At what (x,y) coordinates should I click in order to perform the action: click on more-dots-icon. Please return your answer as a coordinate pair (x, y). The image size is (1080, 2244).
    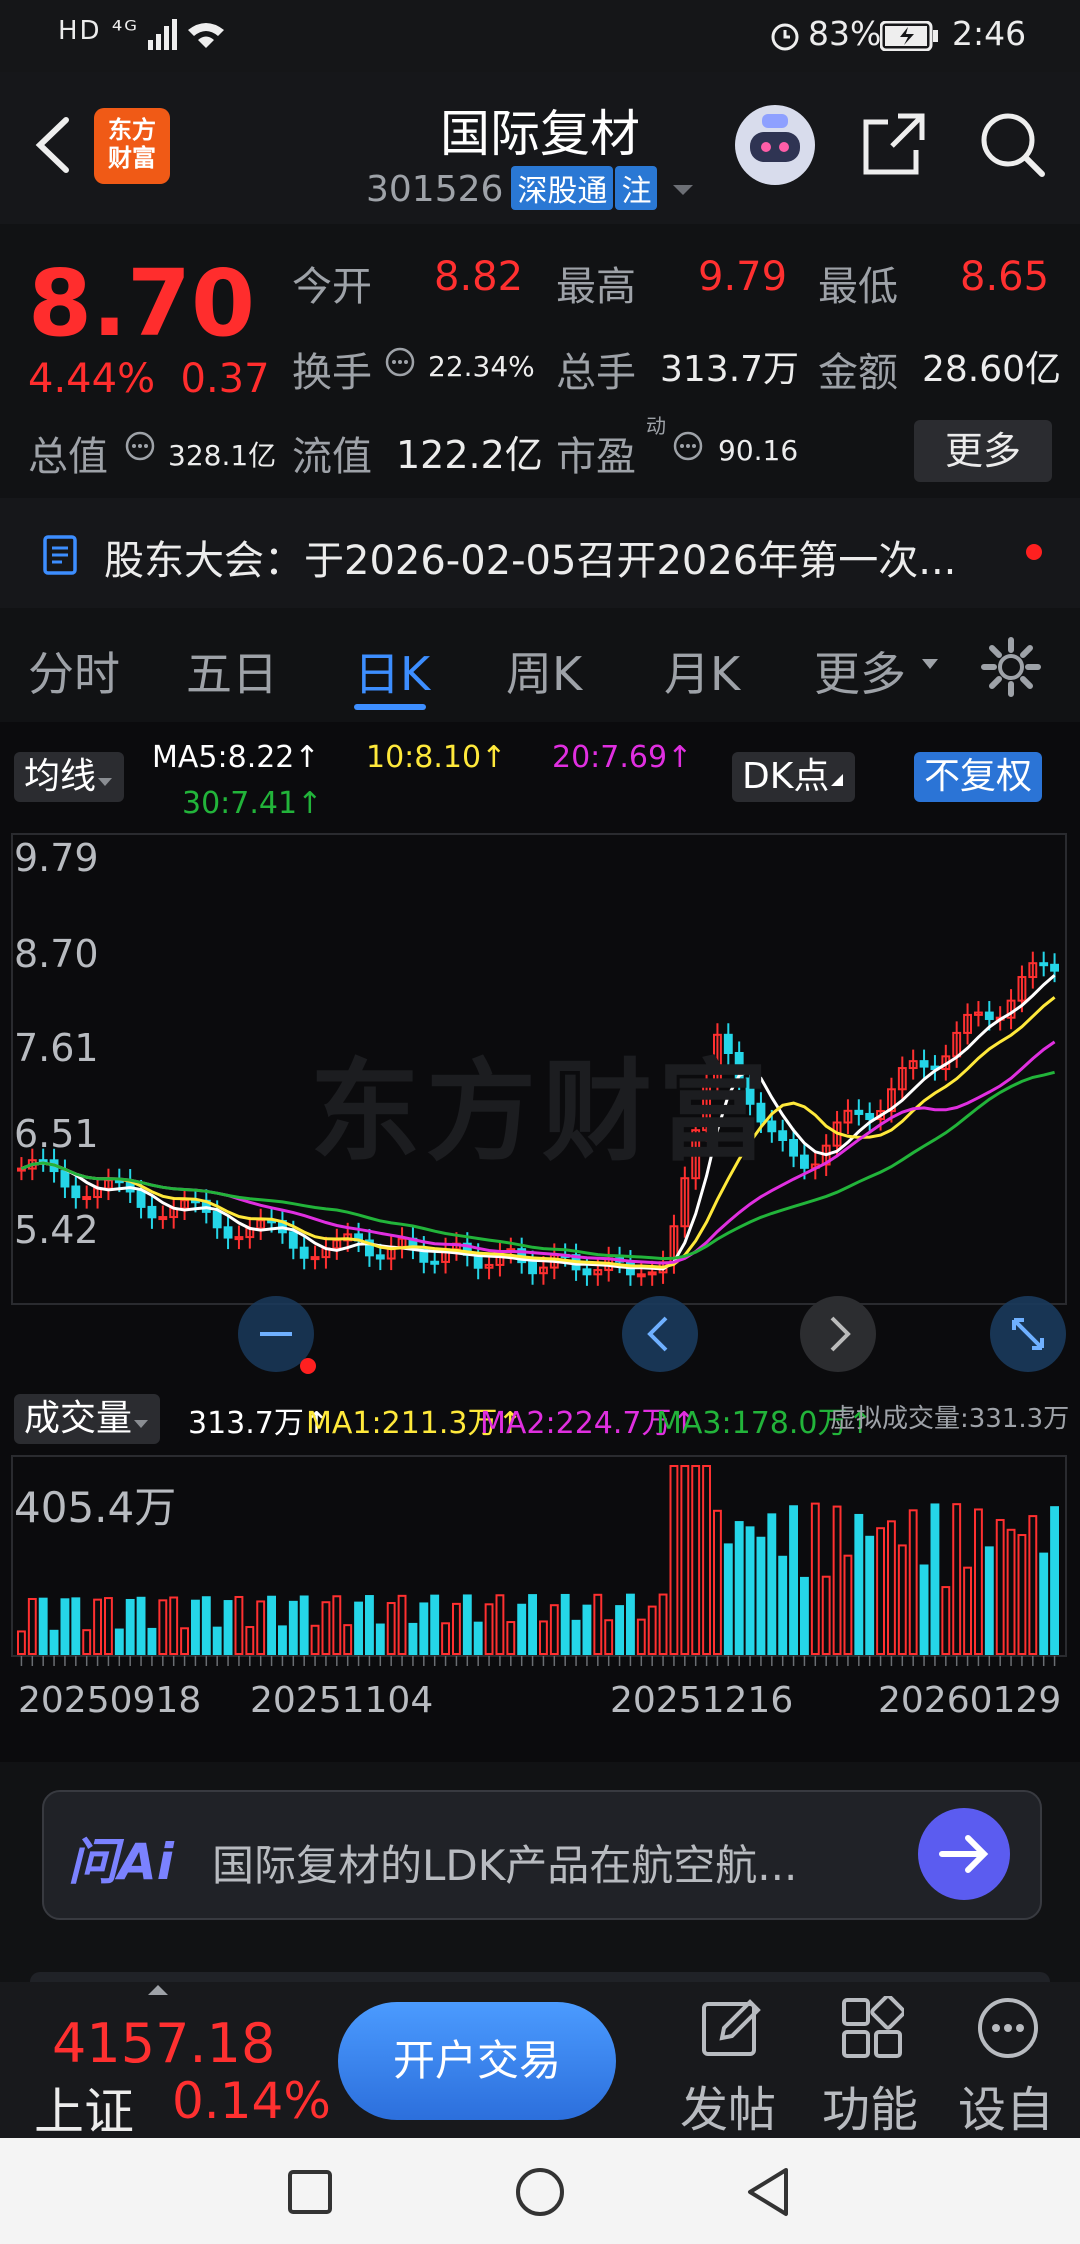
    Looking at the image, I should click on (1008, 2030).